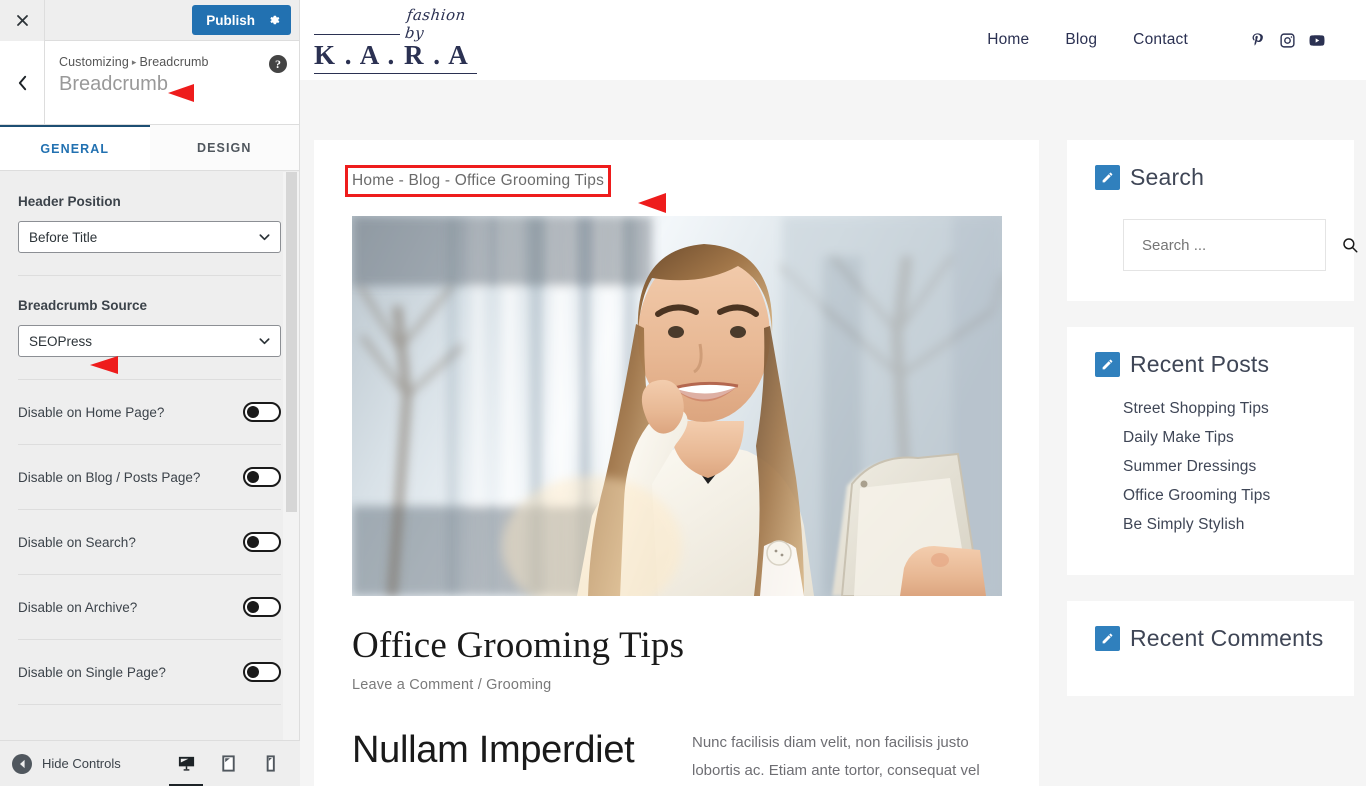 Image resolution: width=1366 pixels, height=786 pixels. Describe the element at coordinates (81, 763) in the screenshot. I see `hide-controls-label: Hide Controls` at that location.